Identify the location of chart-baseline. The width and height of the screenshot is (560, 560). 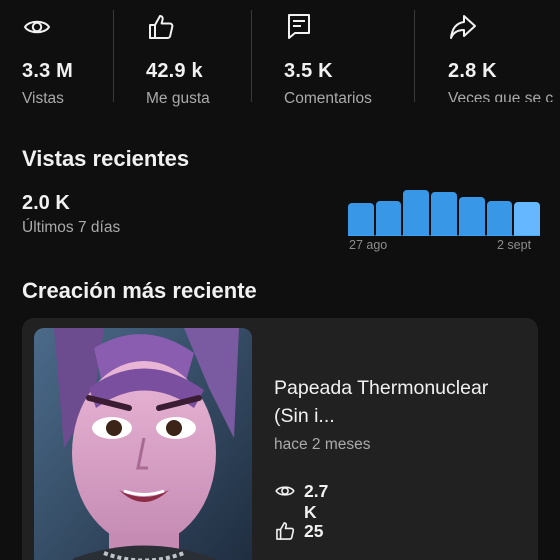
(444, 235).